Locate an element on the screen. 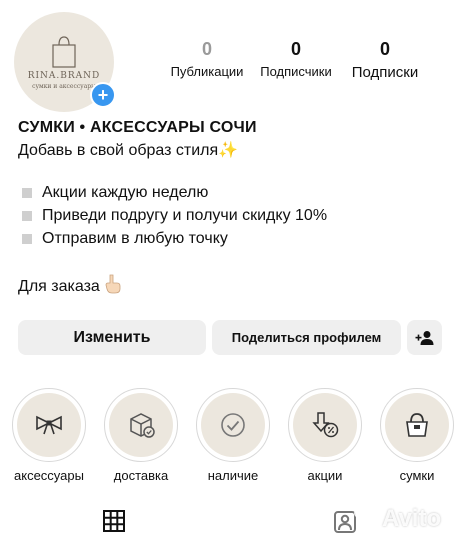  highlight-delivery: доставка is located at coordinates (141, 435).